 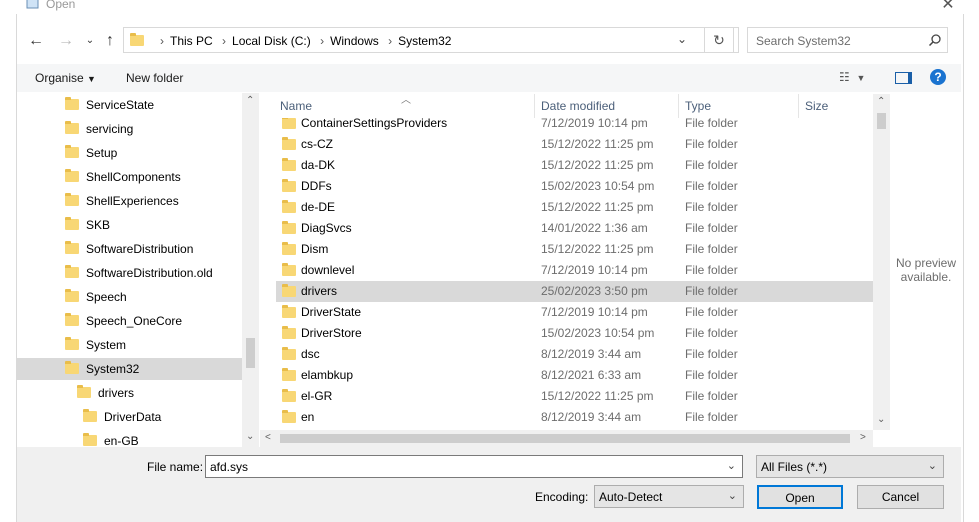 I want to click on tree-item-label: Setup, so click(x=102, y=153).